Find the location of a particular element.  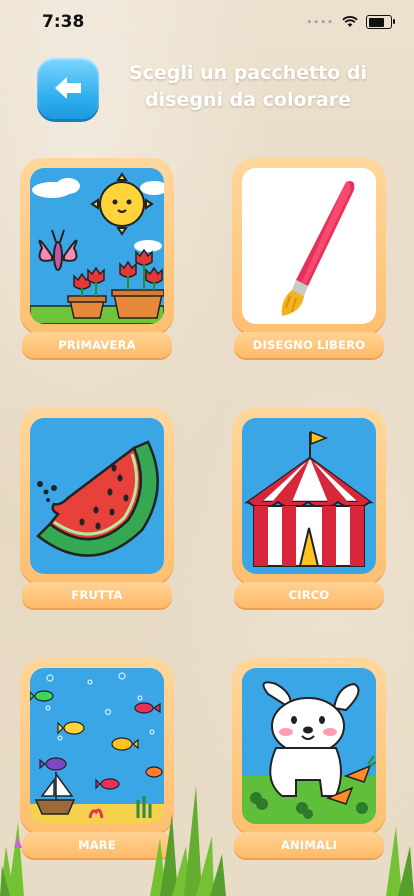

pack-thumbnail-primavera is located at coordinates (97, 246).